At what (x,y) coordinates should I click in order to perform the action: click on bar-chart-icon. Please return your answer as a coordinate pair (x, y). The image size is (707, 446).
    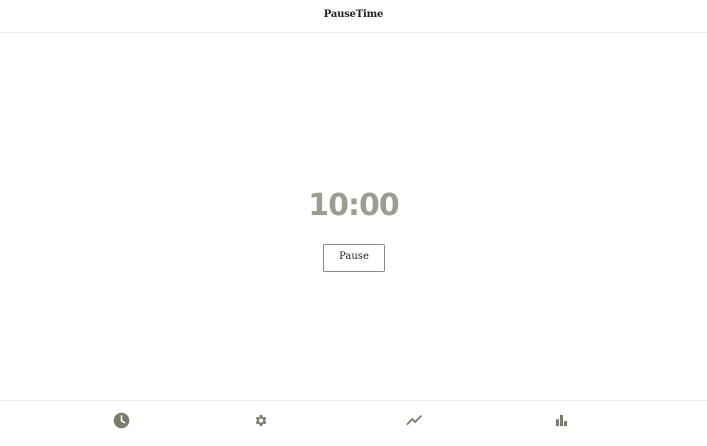
    Looking at the image, I should click on (561, 420).